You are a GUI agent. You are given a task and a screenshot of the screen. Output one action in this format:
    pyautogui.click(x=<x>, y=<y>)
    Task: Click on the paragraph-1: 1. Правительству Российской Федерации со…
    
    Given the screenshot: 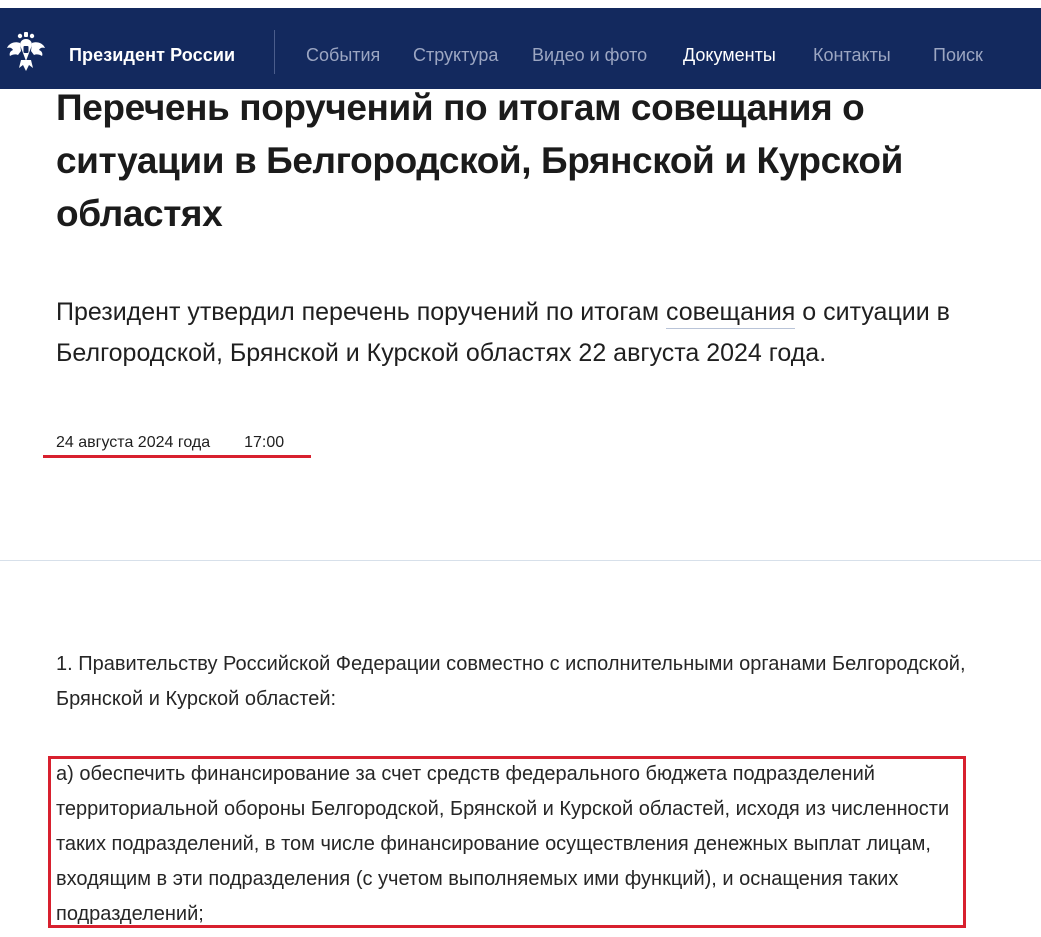 What is the action you would take?
    pyautogui.click(x=511, y=681)
    